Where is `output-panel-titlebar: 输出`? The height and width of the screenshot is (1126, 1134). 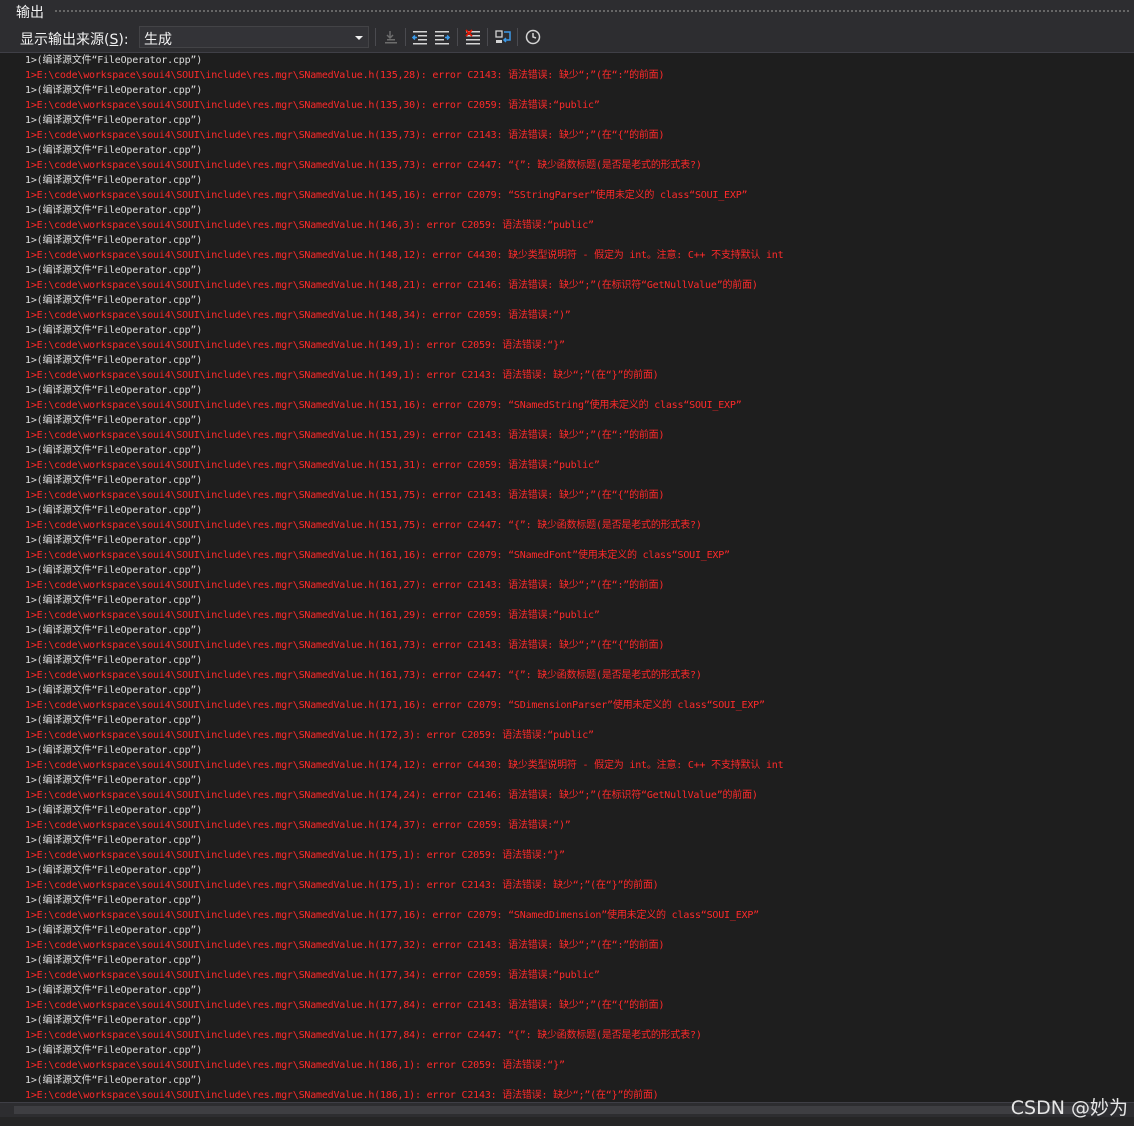 output-panel-titlebar: 输出 is located at coordinates (567, 11).